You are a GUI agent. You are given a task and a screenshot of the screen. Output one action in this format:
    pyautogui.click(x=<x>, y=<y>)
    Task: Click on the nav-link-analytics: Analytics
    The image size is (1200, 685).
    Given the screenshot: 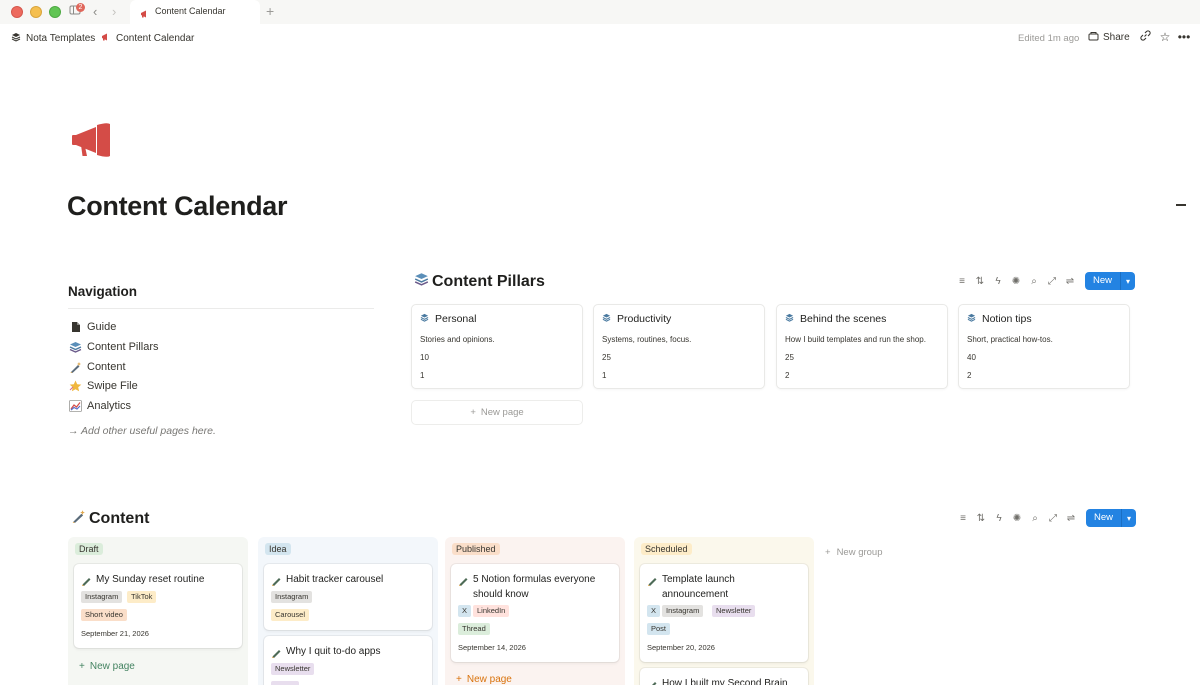 What is the action you would take?
    pyautogui.click(x=100, y=405)
    